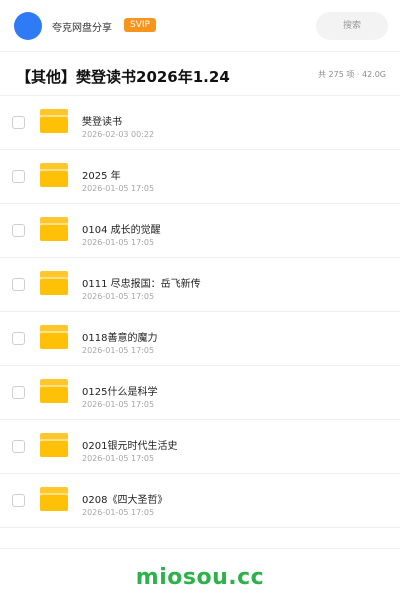  Describe the element at coordinates (123, 77) in the screenshot. I see `page-title: 【其他】樊登读书2026年1.24` at that location.